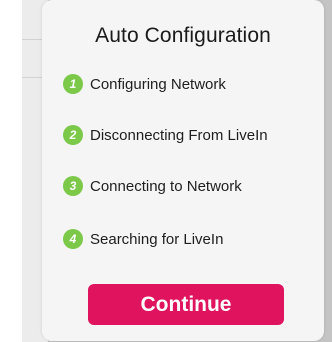  Describe the element at coordinates (73, 135) in the screenshot. I see `step-number-badge: 2` at that location.